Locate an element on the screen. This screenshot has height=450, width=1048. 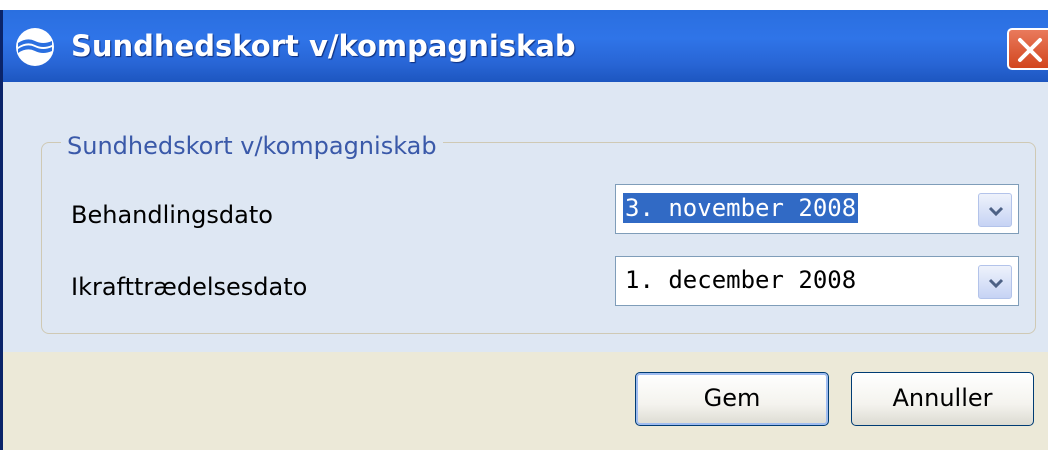
behandlingsdato-dropdown-button is located at coordinates (995, 210).